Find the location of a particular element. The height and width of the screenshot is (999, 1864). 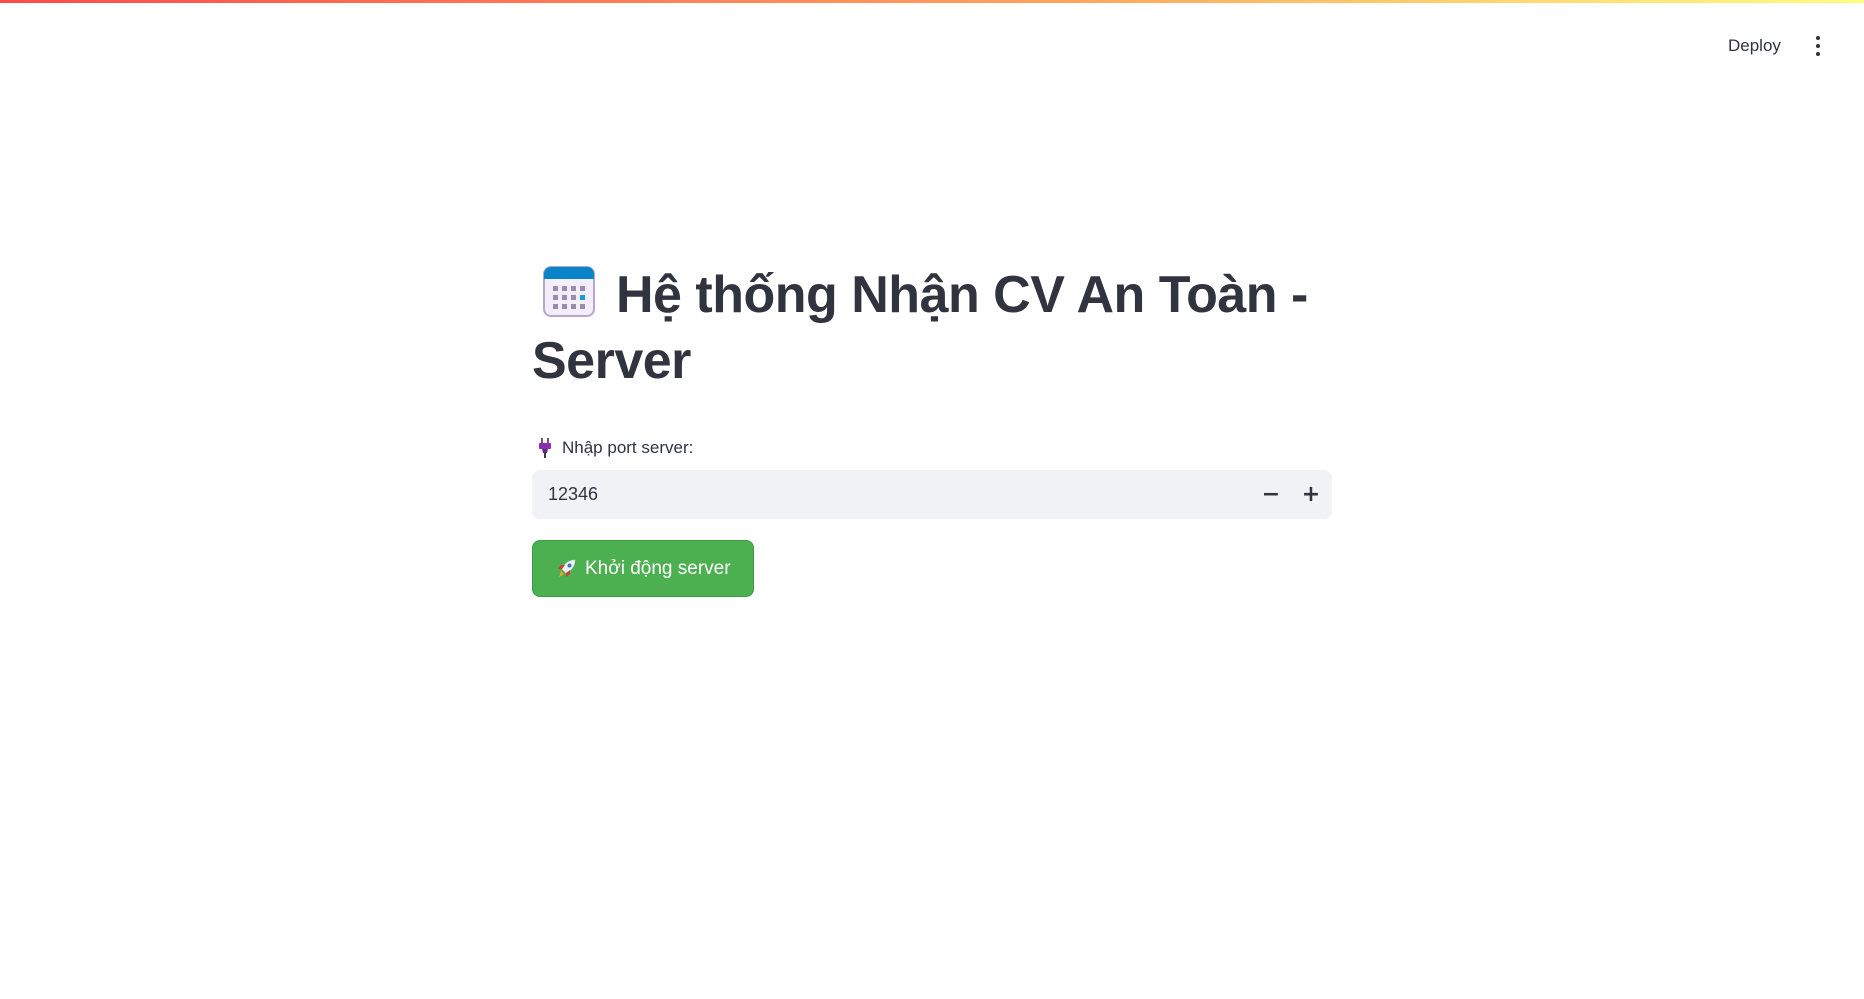

page-title-text: Hệ thống Nhận CV An Toàn - Server is located at coordinates (920, 328).